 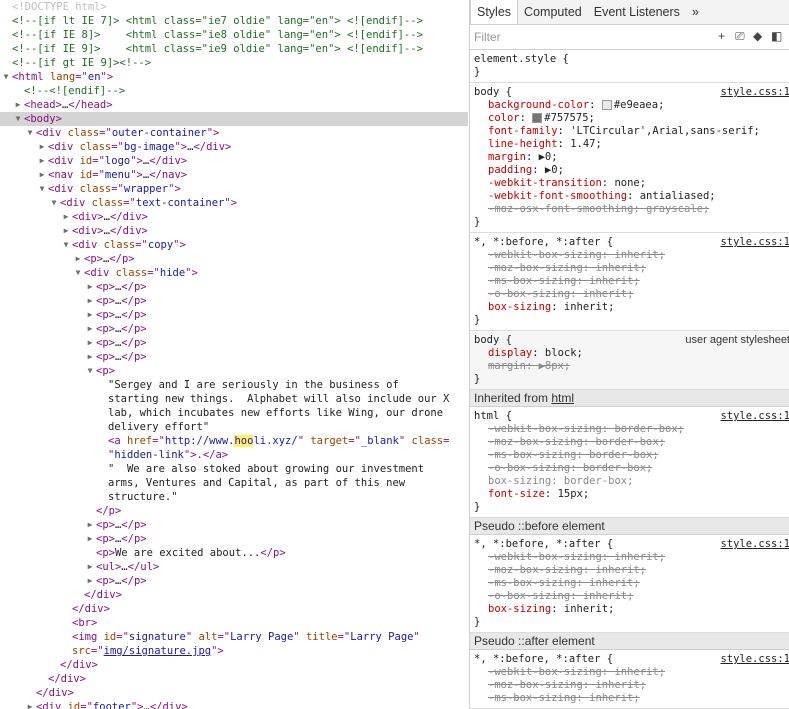 I want to click on css-property-value: block;, so click(x=564, y=353).